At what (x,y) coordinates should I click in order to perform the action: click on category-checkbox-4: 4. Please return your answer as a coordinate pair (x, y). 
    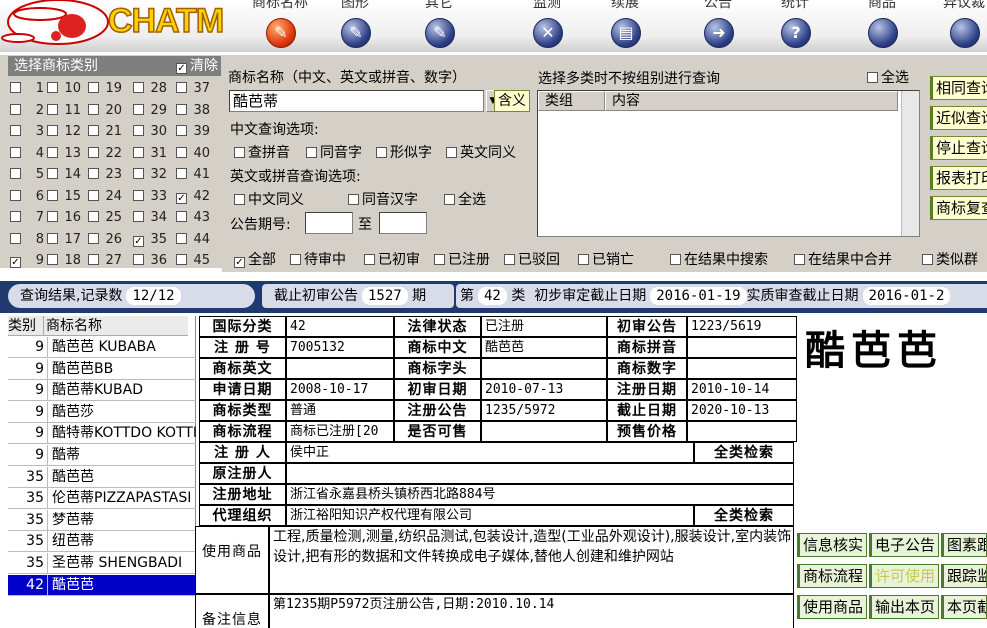
    Looking at the image, I should click on (27, 153).